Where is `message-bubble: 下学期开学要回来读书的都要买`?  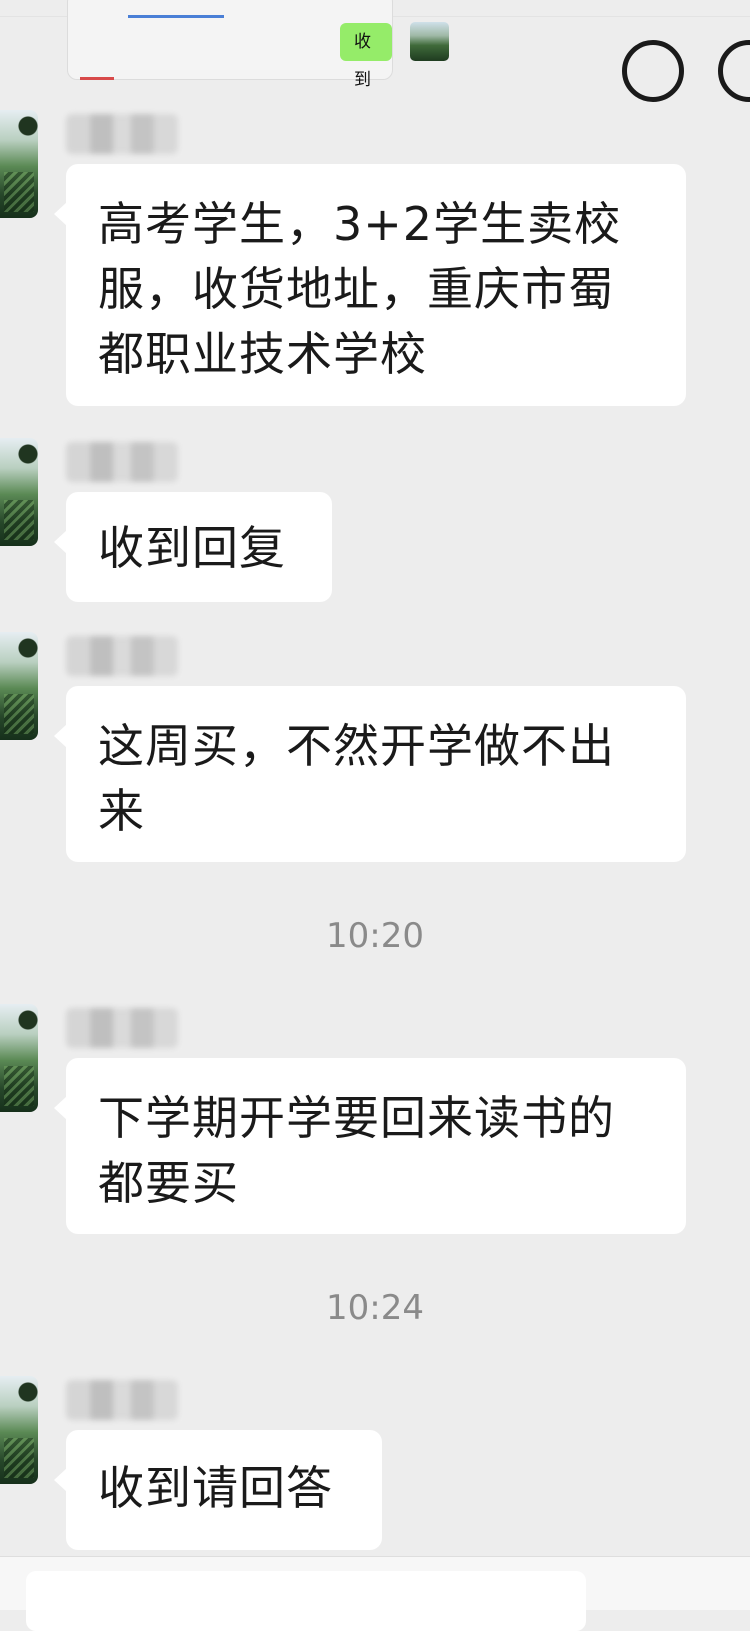 message-bubble: 下学期开学要回来读书的都要买 is located at coordinates (370, 1146).